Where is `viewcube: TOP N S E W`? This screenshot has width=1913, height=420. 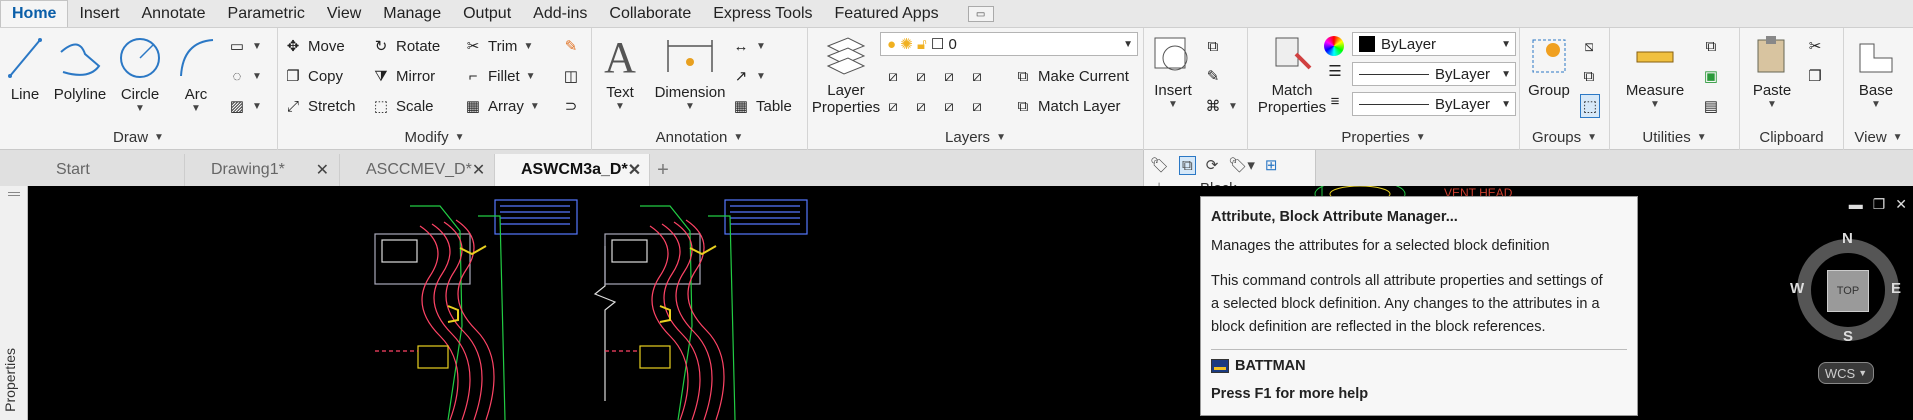
viewcube: TOP N S E W is located at coordinates (1848, 289).